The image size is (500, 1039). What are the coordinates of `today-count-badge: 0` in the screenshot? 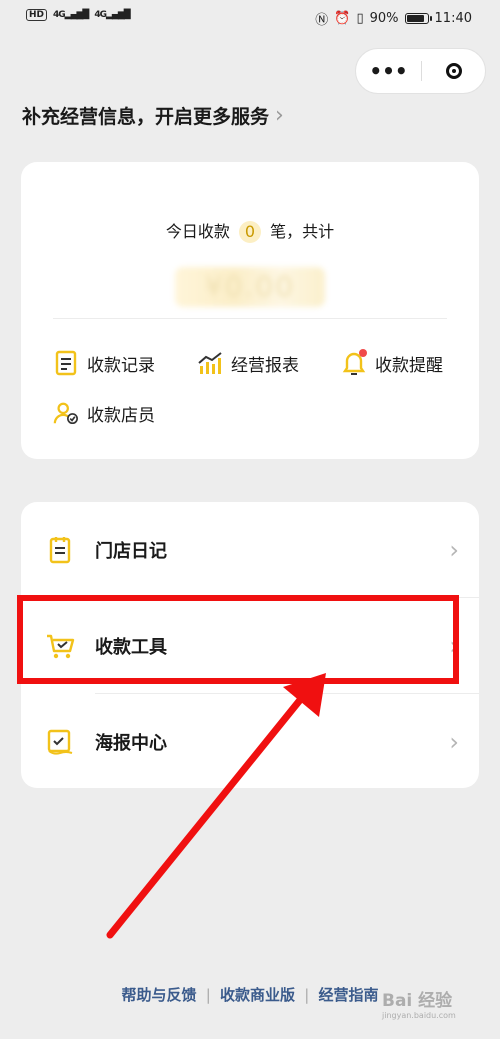 It's located at (250, 232).